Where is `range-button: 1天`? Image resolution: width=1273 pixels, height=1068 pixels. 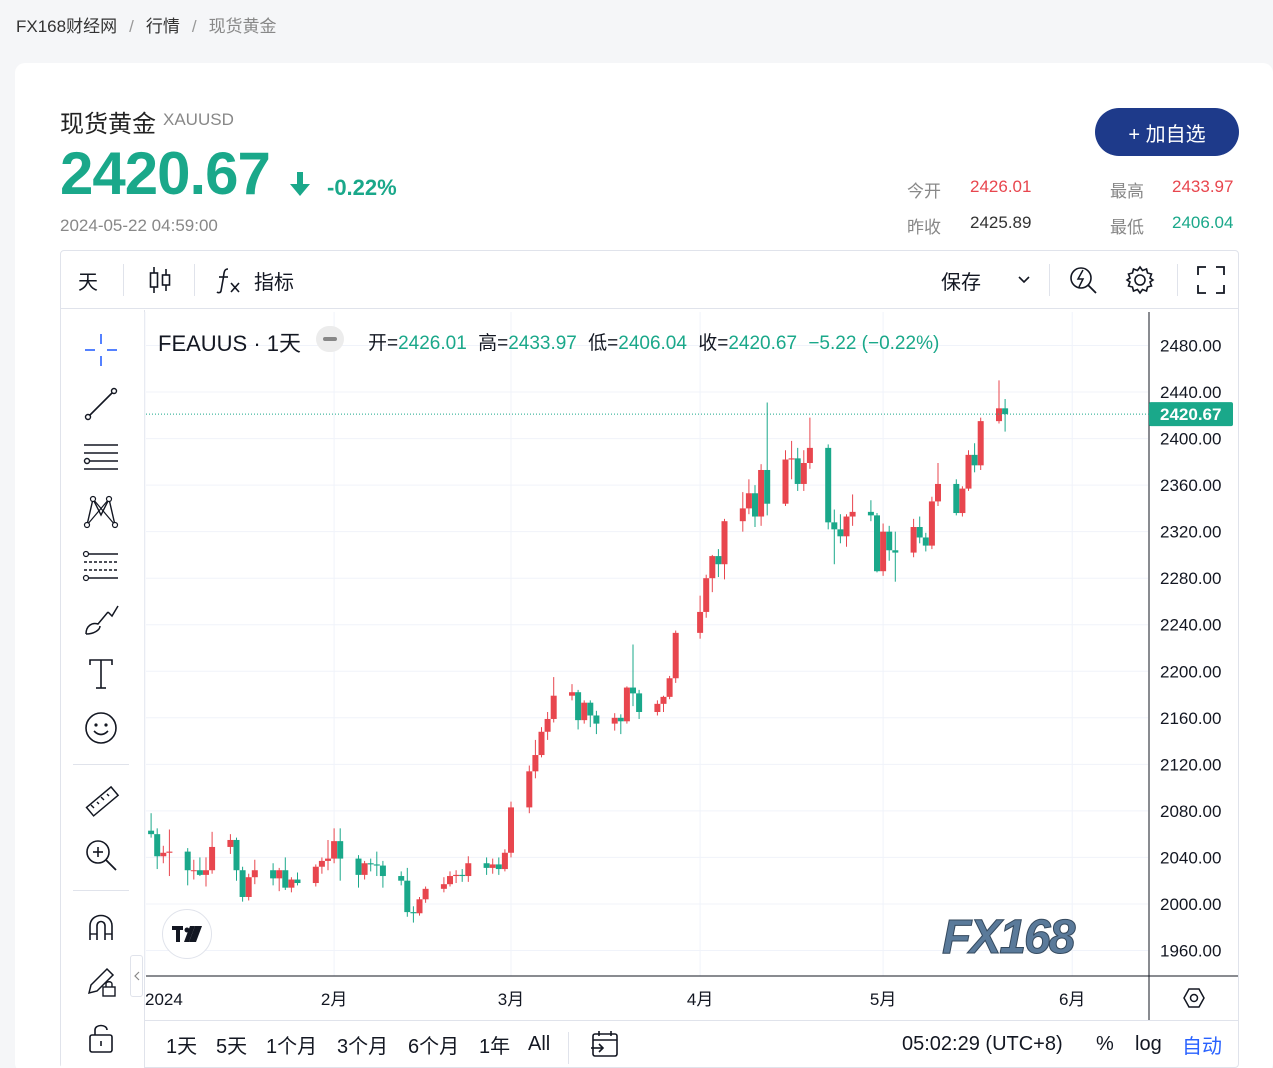
range-button: 1天 is located at coordinates (181, 1044).